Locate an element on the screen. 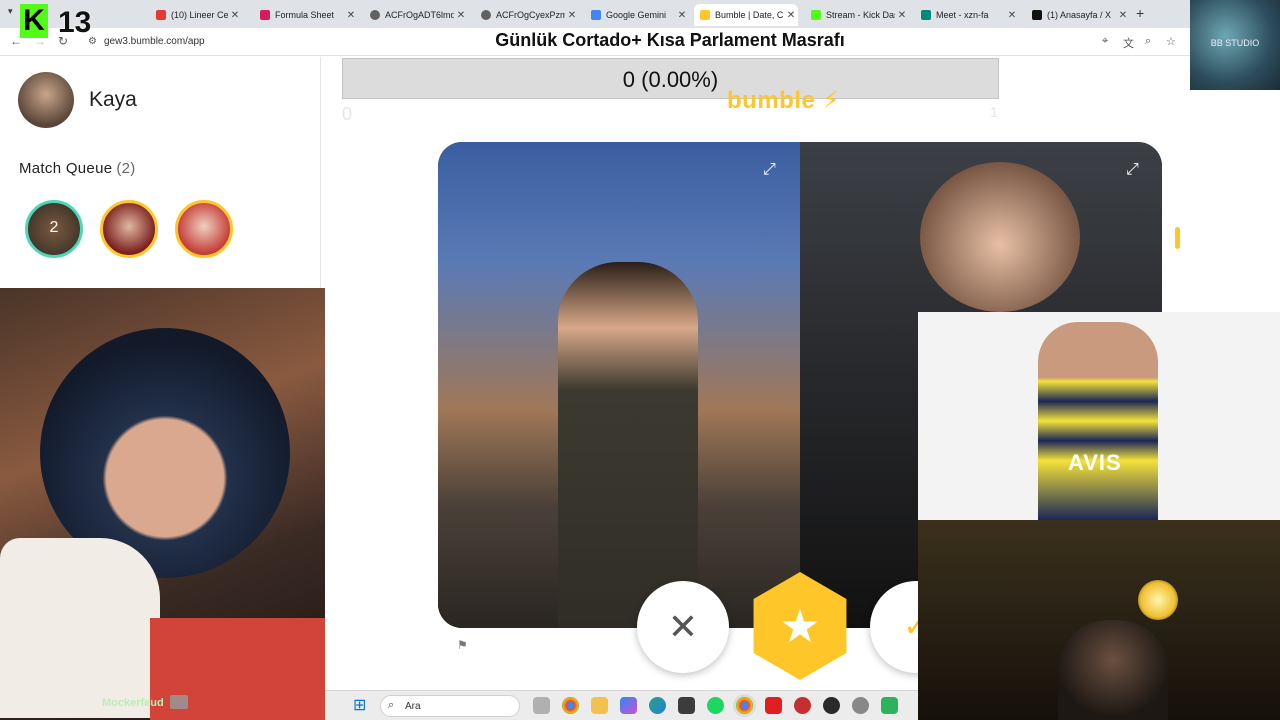 Image resolution: width=1280 pixels, height=720 pixels. profile-face is located at coordinates (1000, 237).